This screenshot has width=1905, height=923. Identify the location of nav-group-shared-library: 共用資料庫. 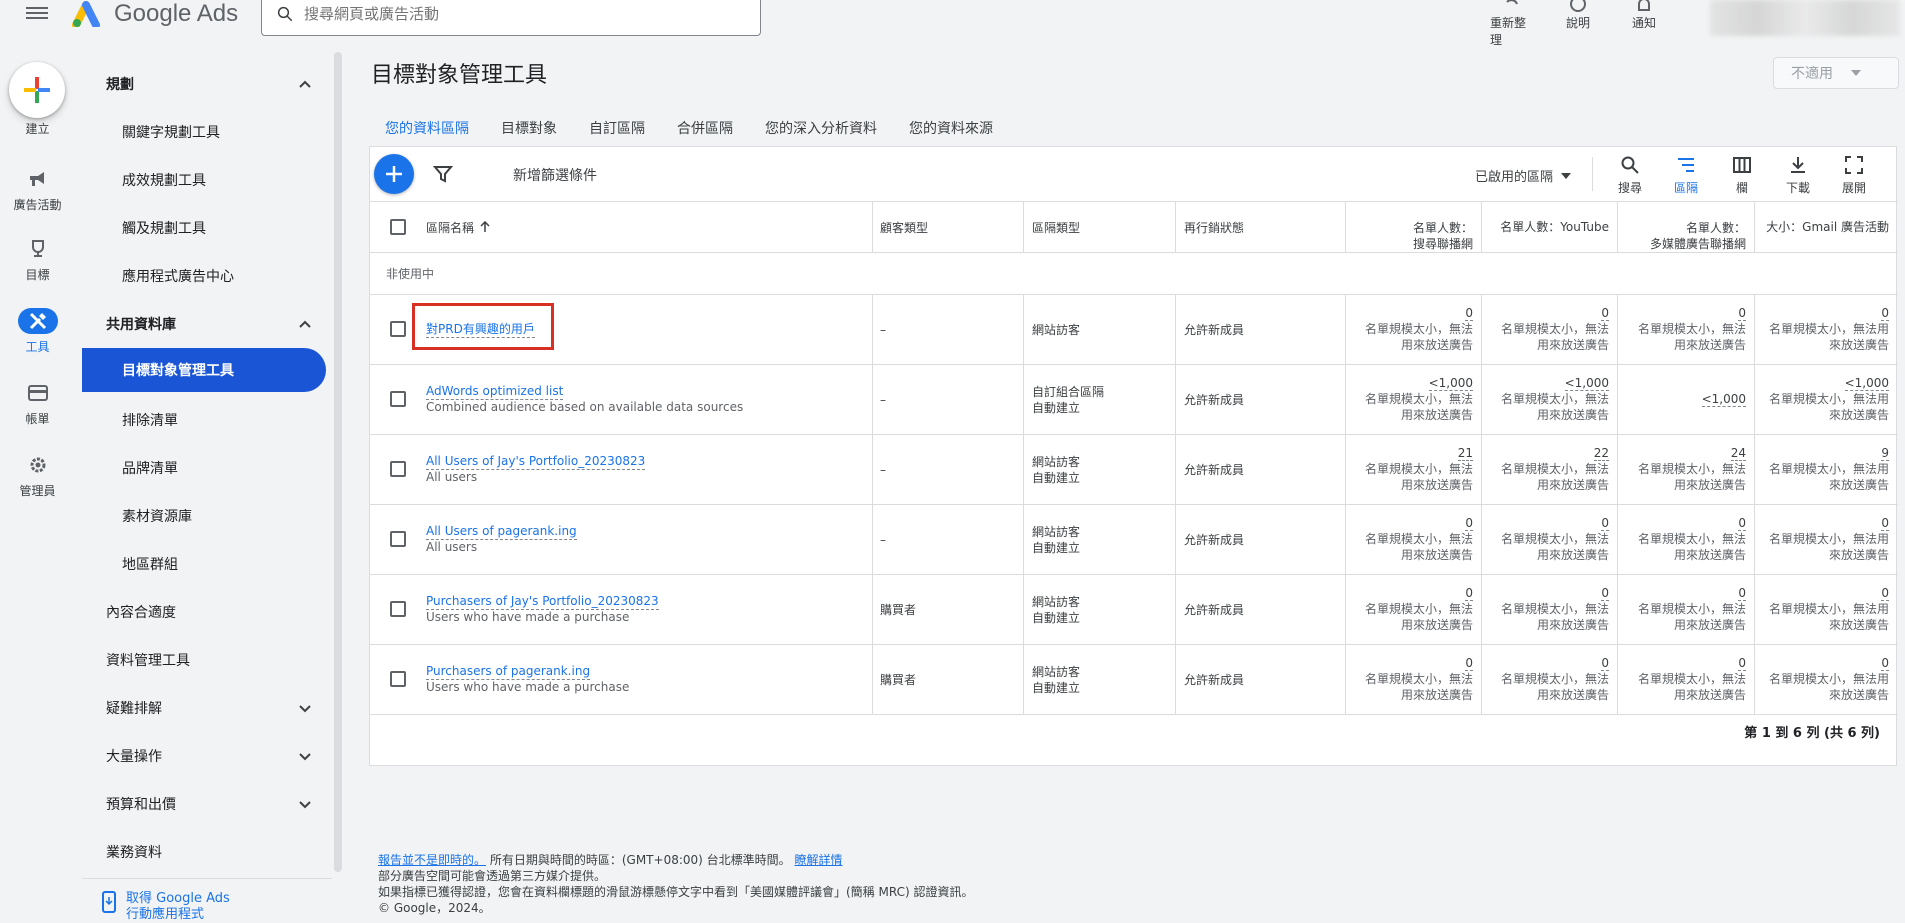
(204, 324).